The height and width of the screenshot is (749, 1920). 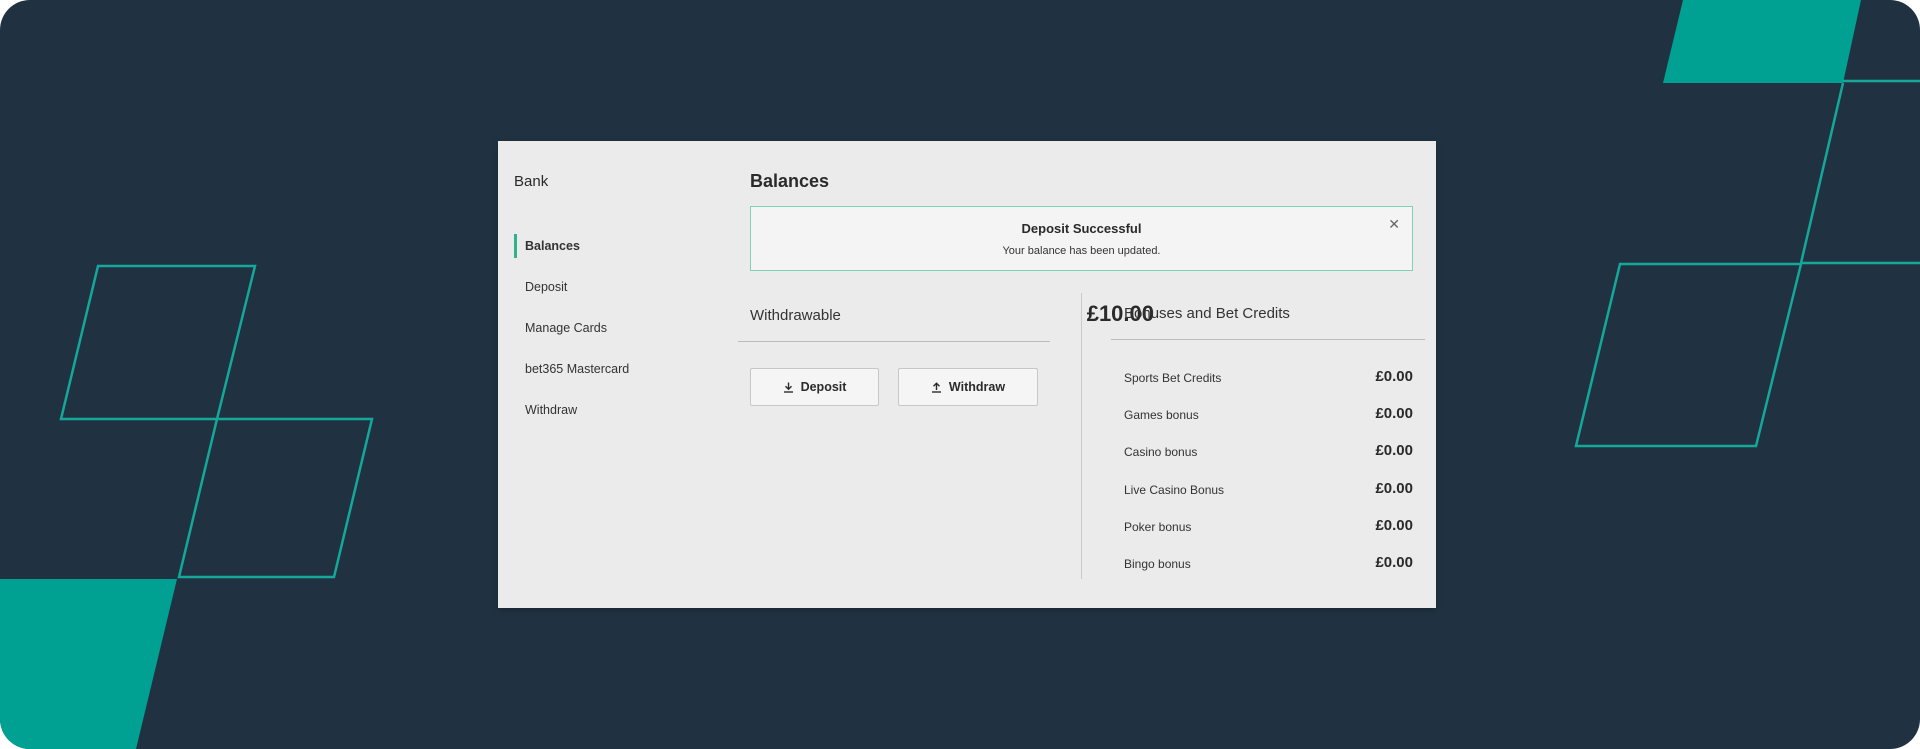 I want to click on bonus-label: Games bonus, so click(x=1161, y=415).